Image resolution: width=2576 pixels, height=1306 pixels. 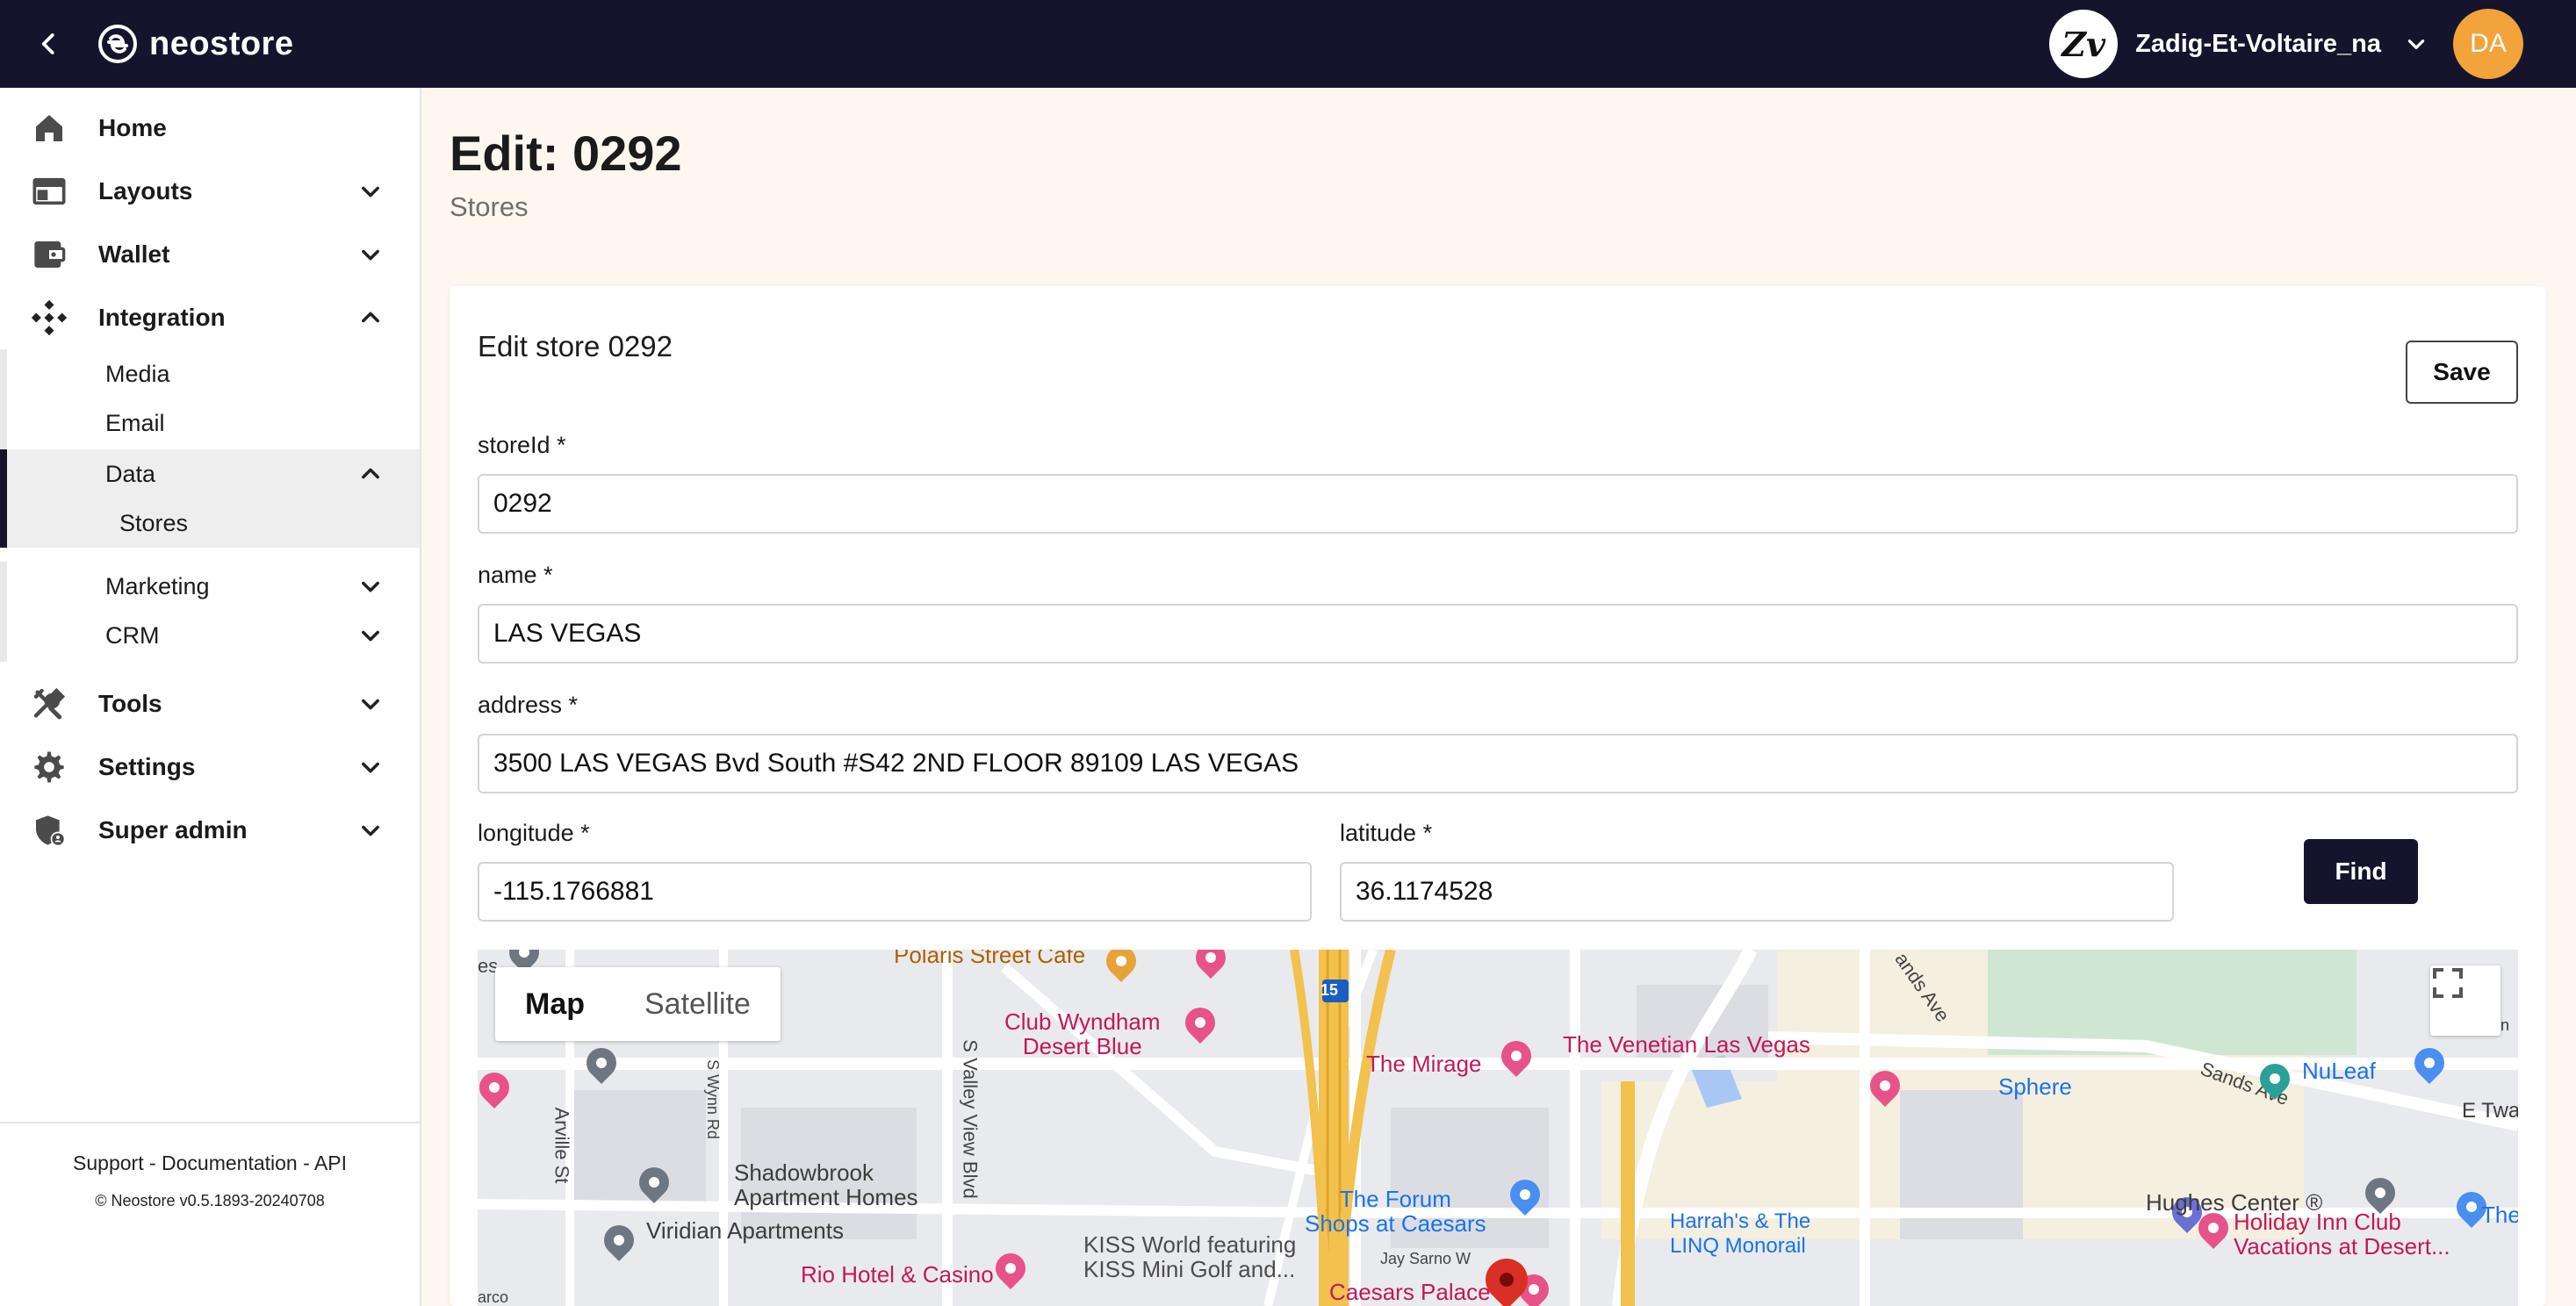 I want to click on map-label: Polaris Street Cafe, so click(x=990, y=959).